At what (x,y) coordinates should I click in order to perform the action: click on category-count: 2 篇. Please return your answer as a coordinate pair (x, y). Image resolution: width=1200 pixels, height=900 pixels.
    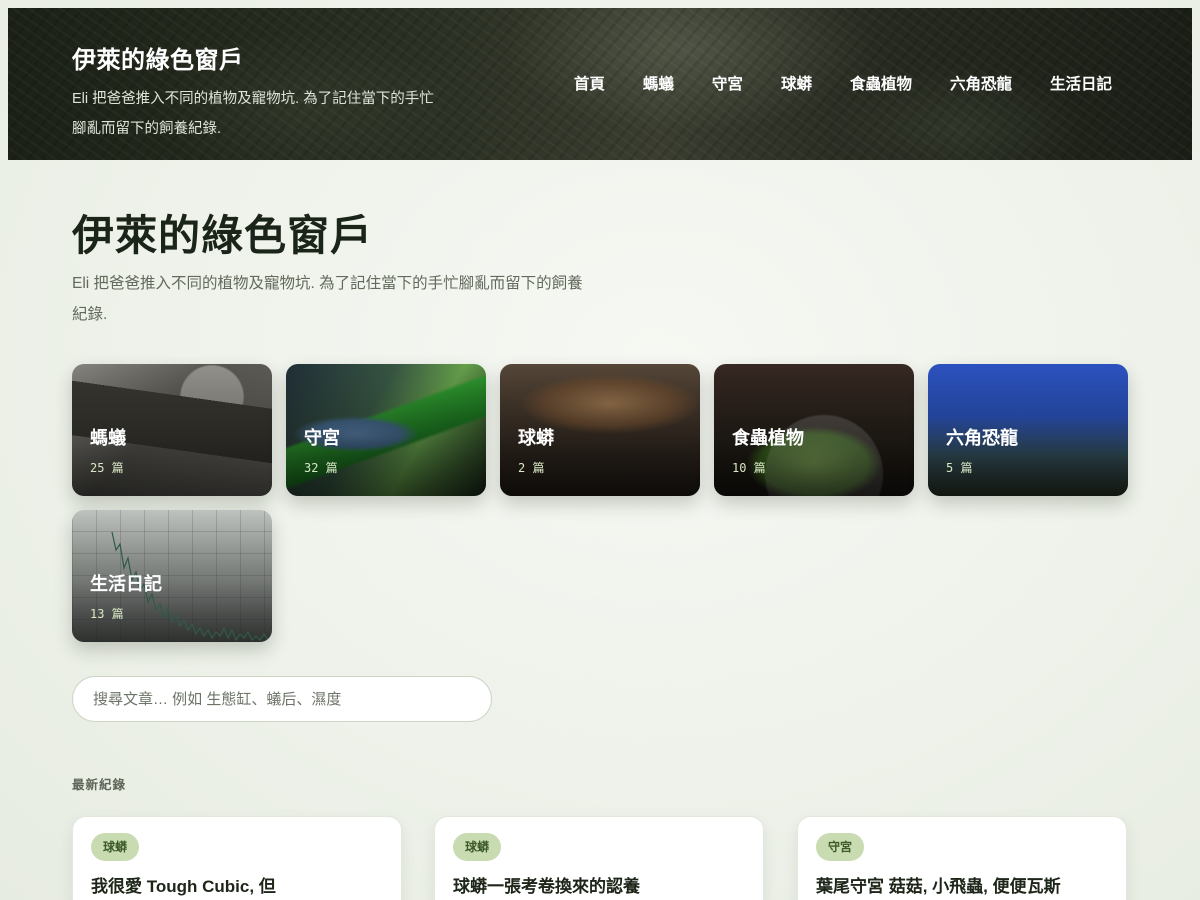
    Looking at the image, I should click on (531, 468).